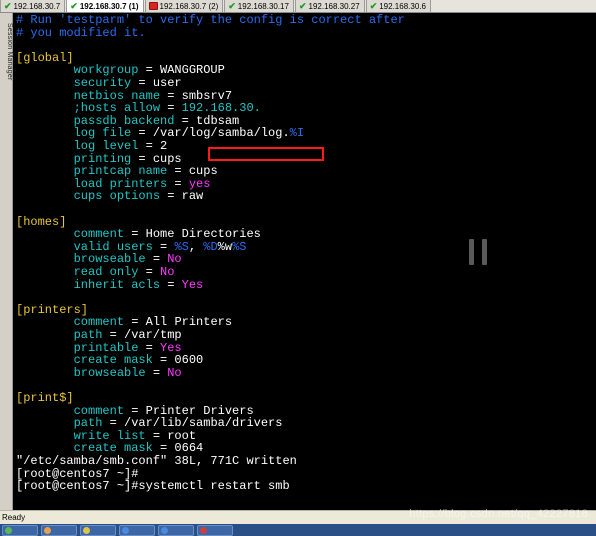 This screenshot has width=596, height=536. Describe the element at coordinates (239, 246) in the screenshot. I see `terminal-text: %S` at that location.